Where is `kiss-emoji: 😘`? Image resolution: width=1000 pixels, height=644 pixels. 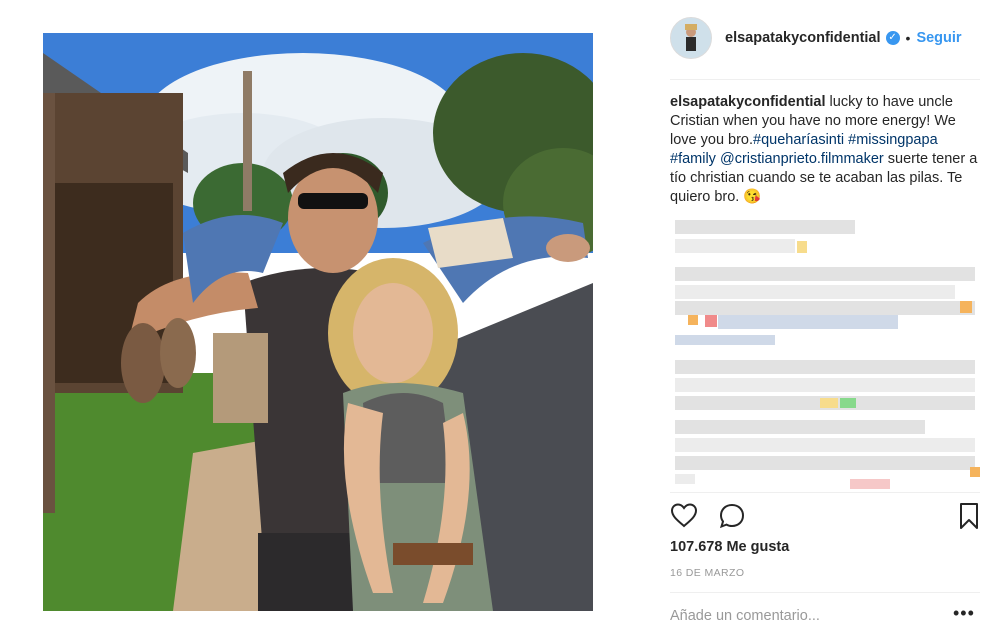 kiss-emoji: 😘 is located at coordinates (752, 197).